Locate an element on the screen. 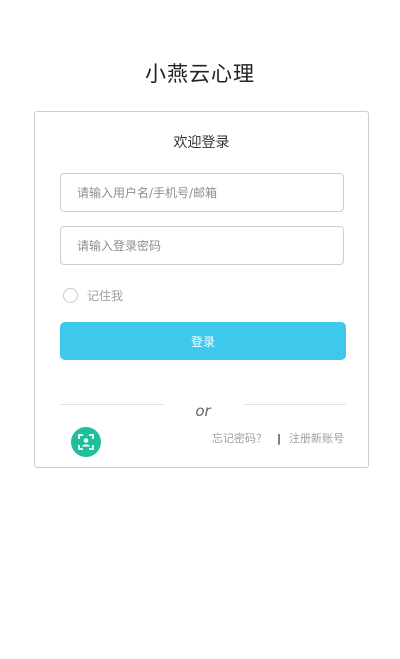  forgot-password-link: 忘记密码？ is located at coordinates (239, 438).